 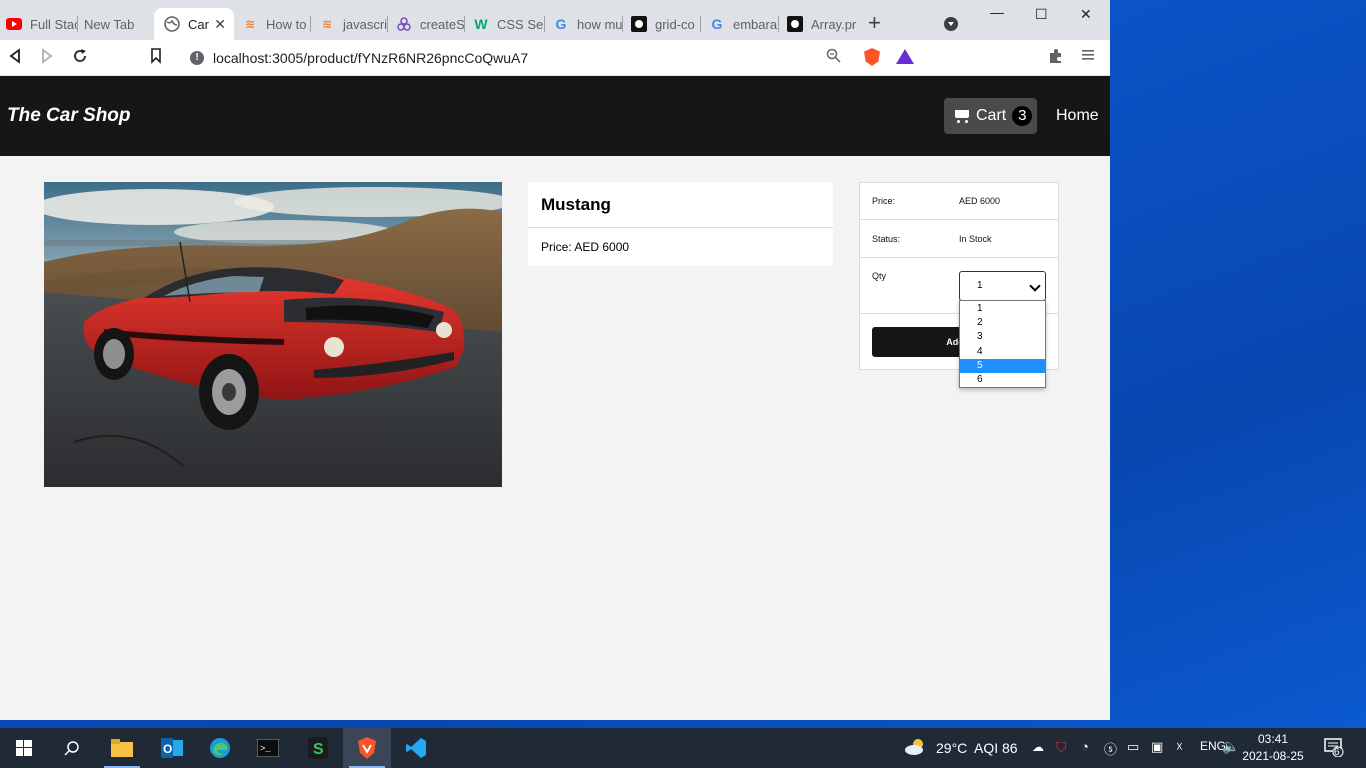 What do you see at coordinates (505, 24) in the screenshot?
I see `tab-css-selectors: W CSS Sel` at bounding box center [505, 24].